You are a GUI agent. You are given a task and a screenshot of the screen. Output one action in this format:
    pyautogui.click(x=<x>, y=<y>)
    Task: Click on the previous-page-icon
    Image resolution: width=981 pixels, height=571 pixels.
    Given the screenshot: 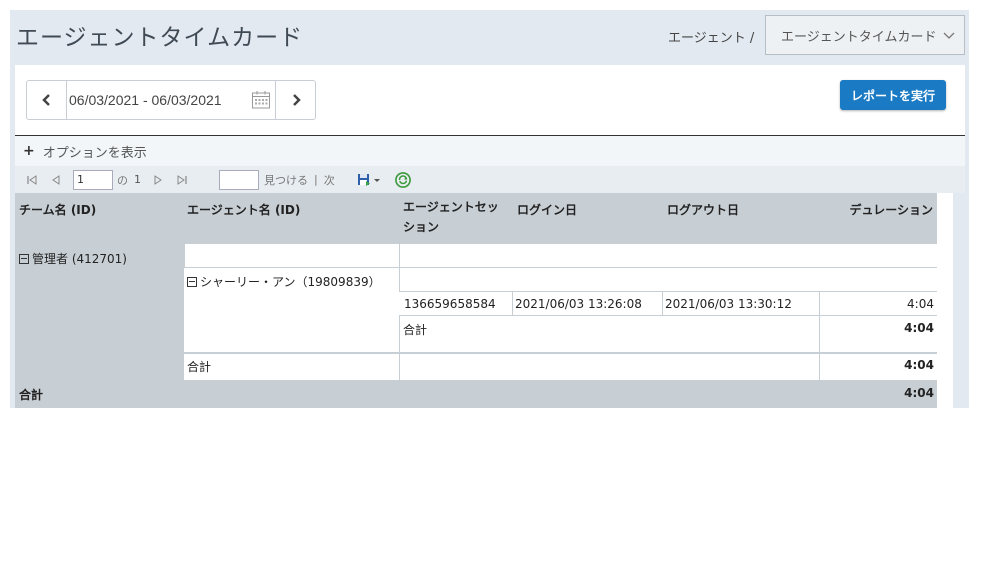 What is the action you would take?
    pyautogui.click(x=56, y=180)
    